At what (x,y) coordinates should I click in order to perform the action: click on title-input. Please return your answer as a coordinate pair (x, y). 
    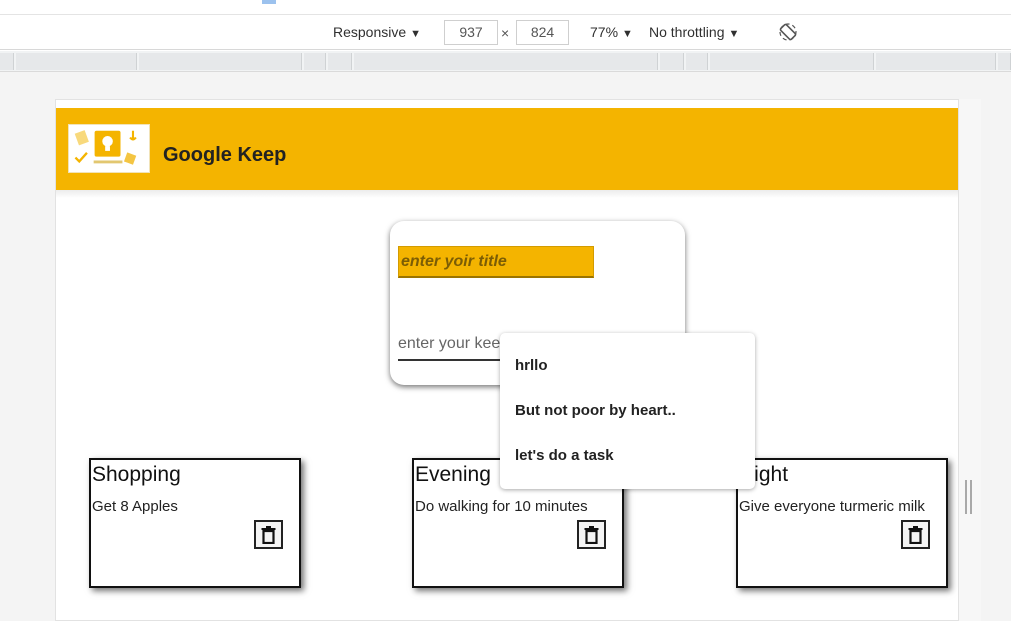
    Looking at the image, I should click on (496, 262).